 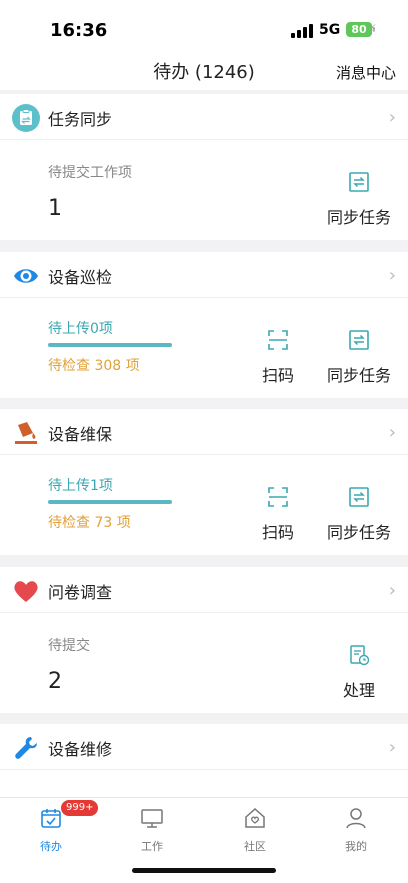 What do you see at coordinates (360, 655) in the screenshot?
I see `clipboard-clock-icon` at bounding box center [360, 655].